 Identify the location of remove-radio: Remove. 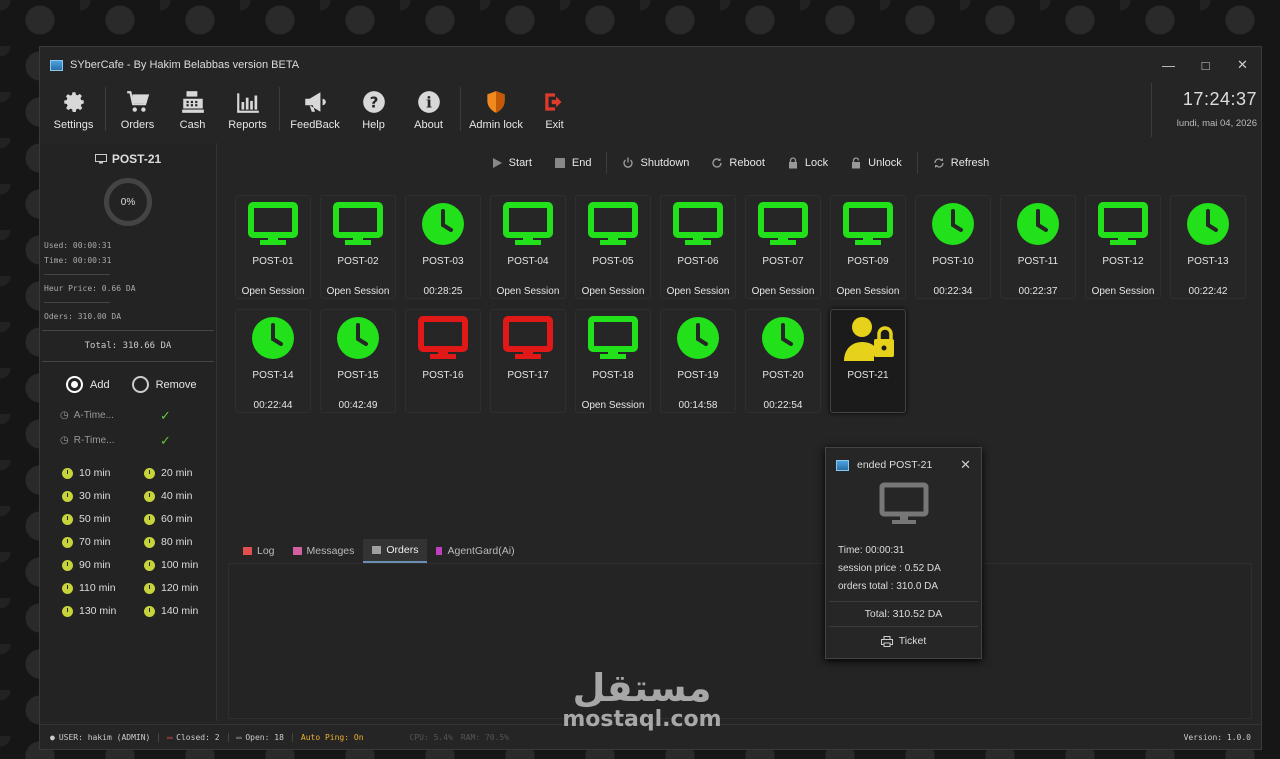
(164, 384).